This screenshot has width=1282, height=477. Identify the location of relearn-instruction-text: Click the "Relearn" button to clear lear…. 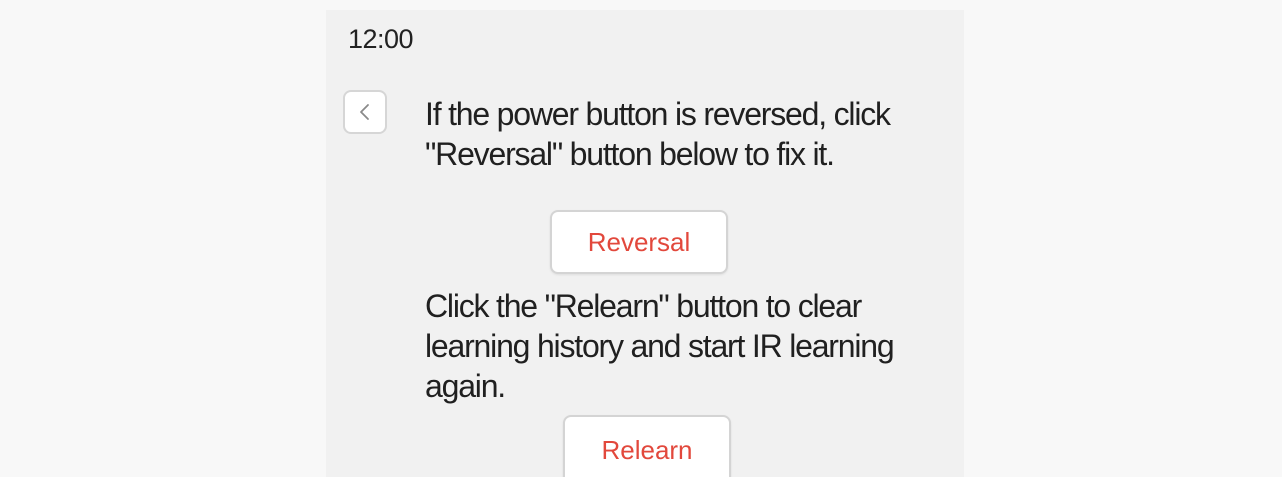
(660, 346).